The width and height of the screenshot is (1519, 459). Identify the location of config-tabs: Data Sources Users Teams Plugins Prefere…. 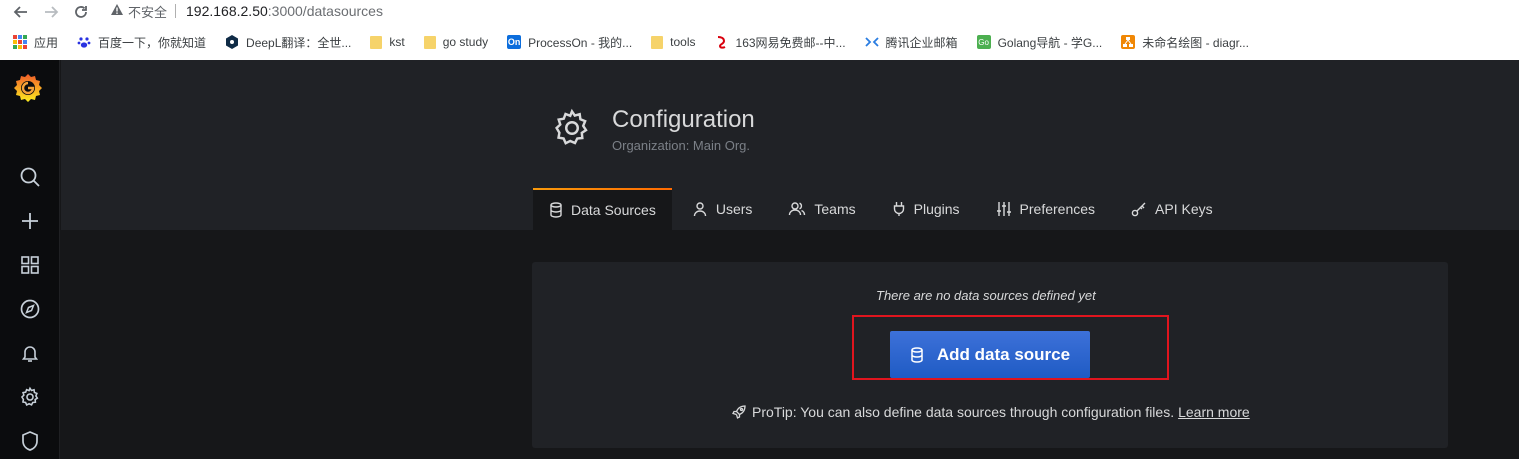
(883, 209).